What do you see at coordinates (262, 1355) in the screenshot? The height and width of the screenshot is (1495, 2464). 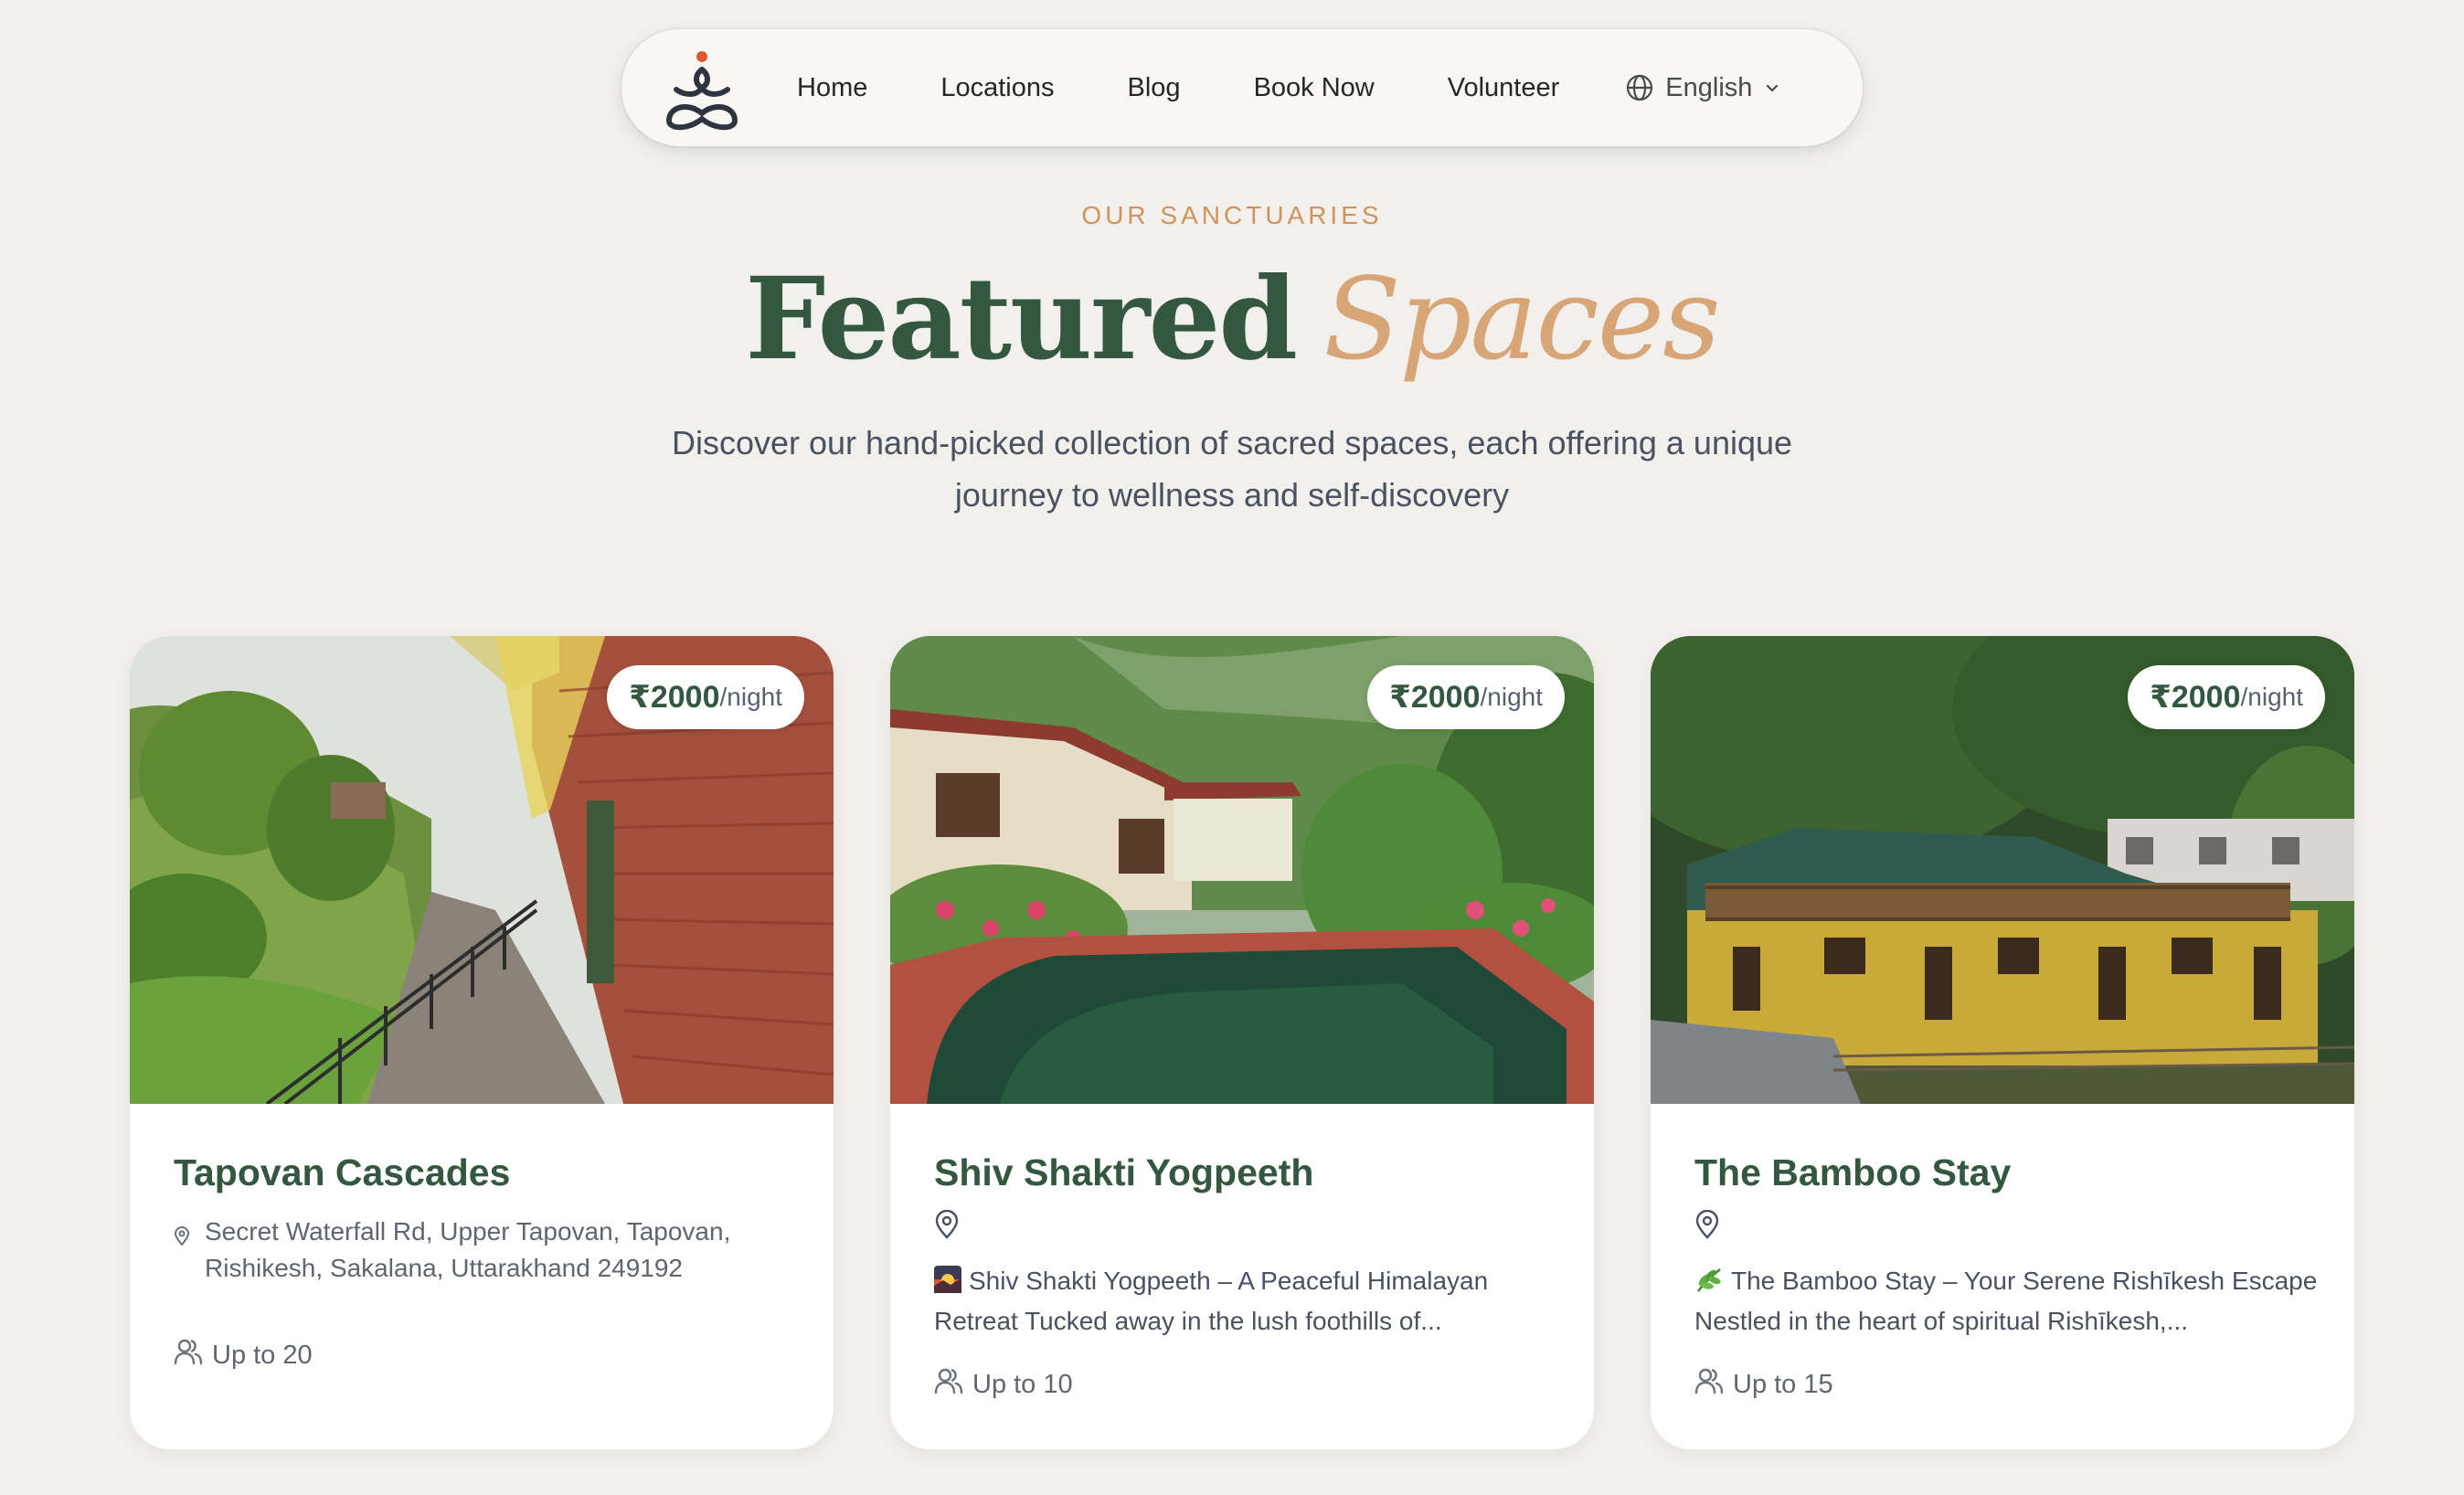 I see `capacity-text: Up to 20` at bounding box center [262, 1355].